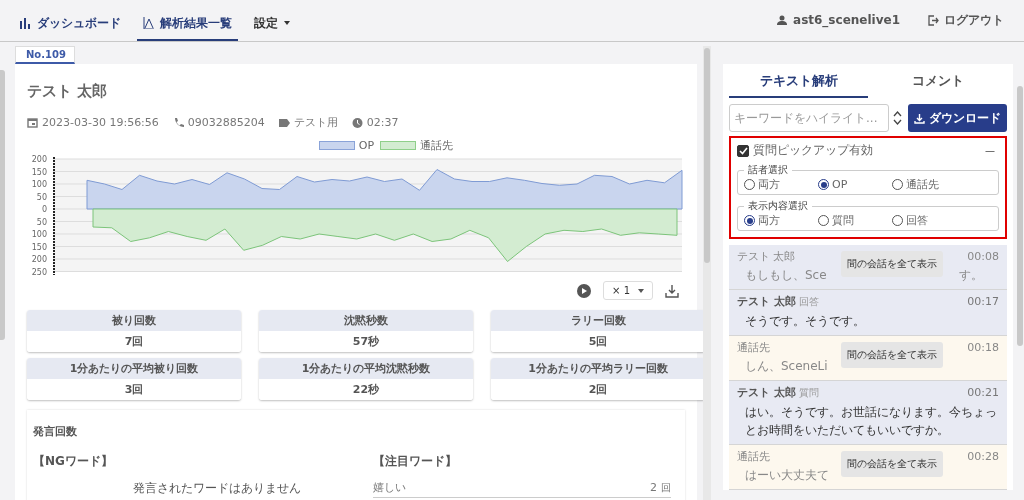  Describe the element at coordinates (134, 368) in the screenshot. I see `stat-label: 1分あたりの平均被り回数` at that location.